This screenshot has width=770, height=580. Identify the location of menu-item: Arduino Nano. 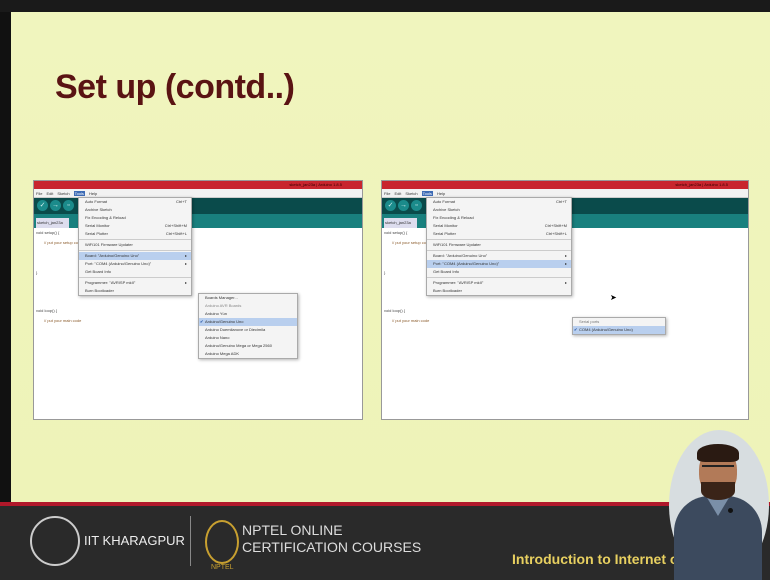
(248, 338).